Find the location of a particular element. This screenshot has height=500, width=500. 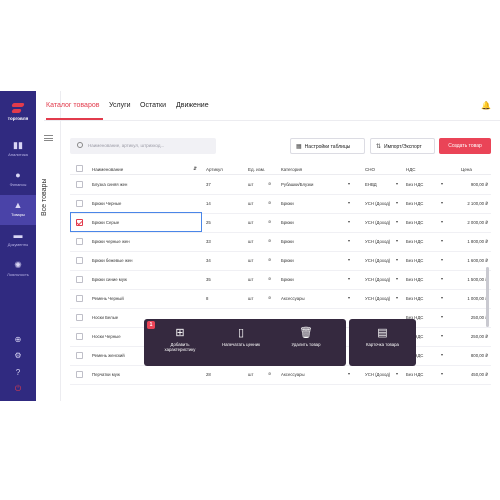

cell-tax: ЕНВД is located at coordinates (371, 184).